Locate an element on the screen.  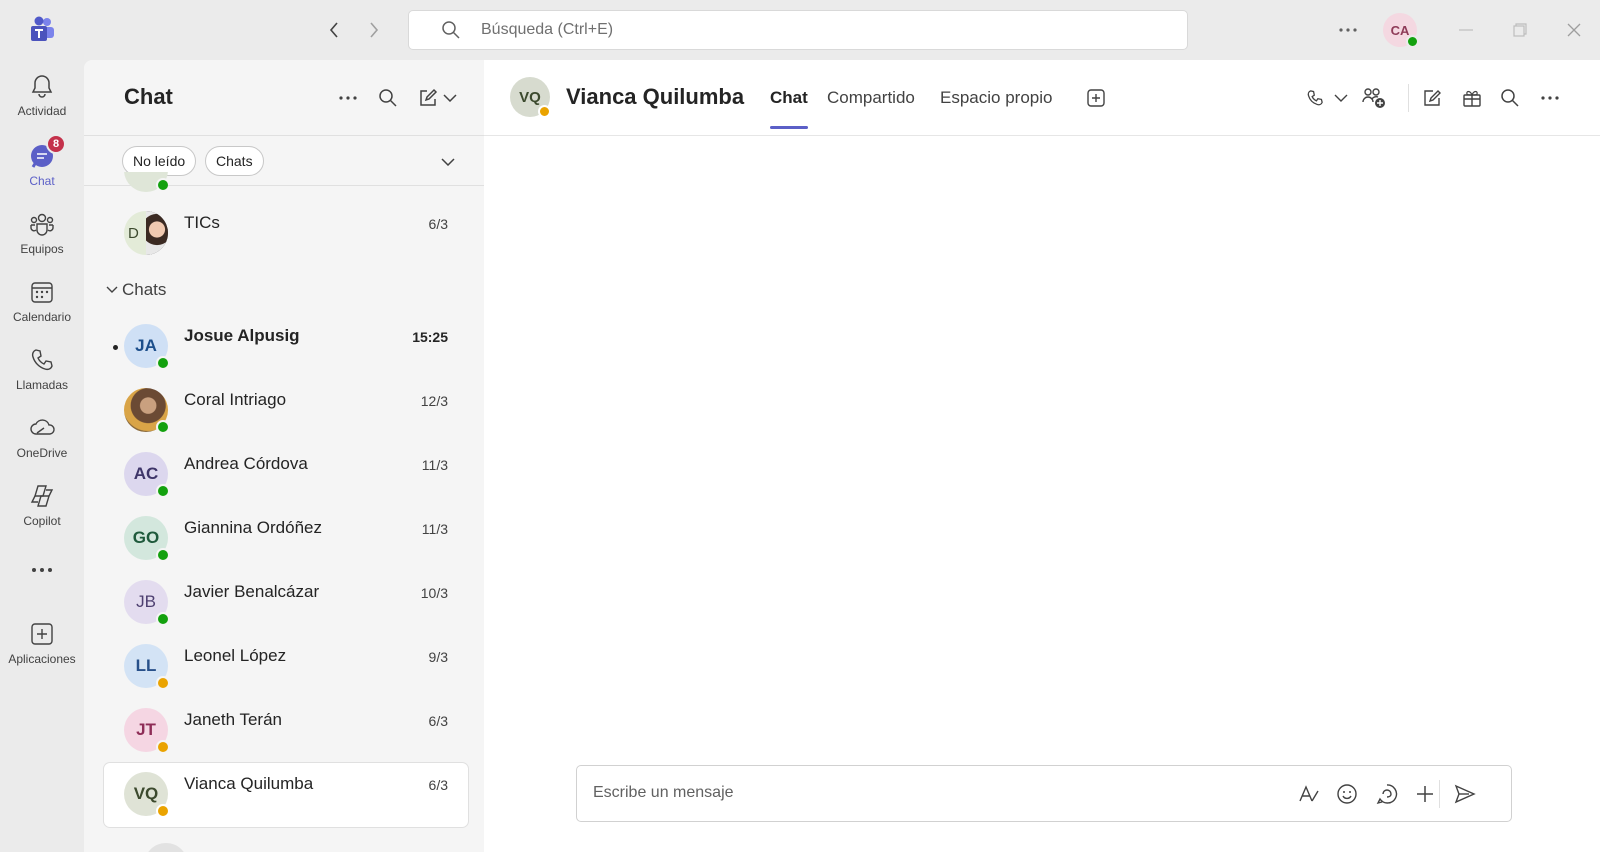
rail-item-aplicaciones: Aplicaciones is located at coordinates (42, 646).